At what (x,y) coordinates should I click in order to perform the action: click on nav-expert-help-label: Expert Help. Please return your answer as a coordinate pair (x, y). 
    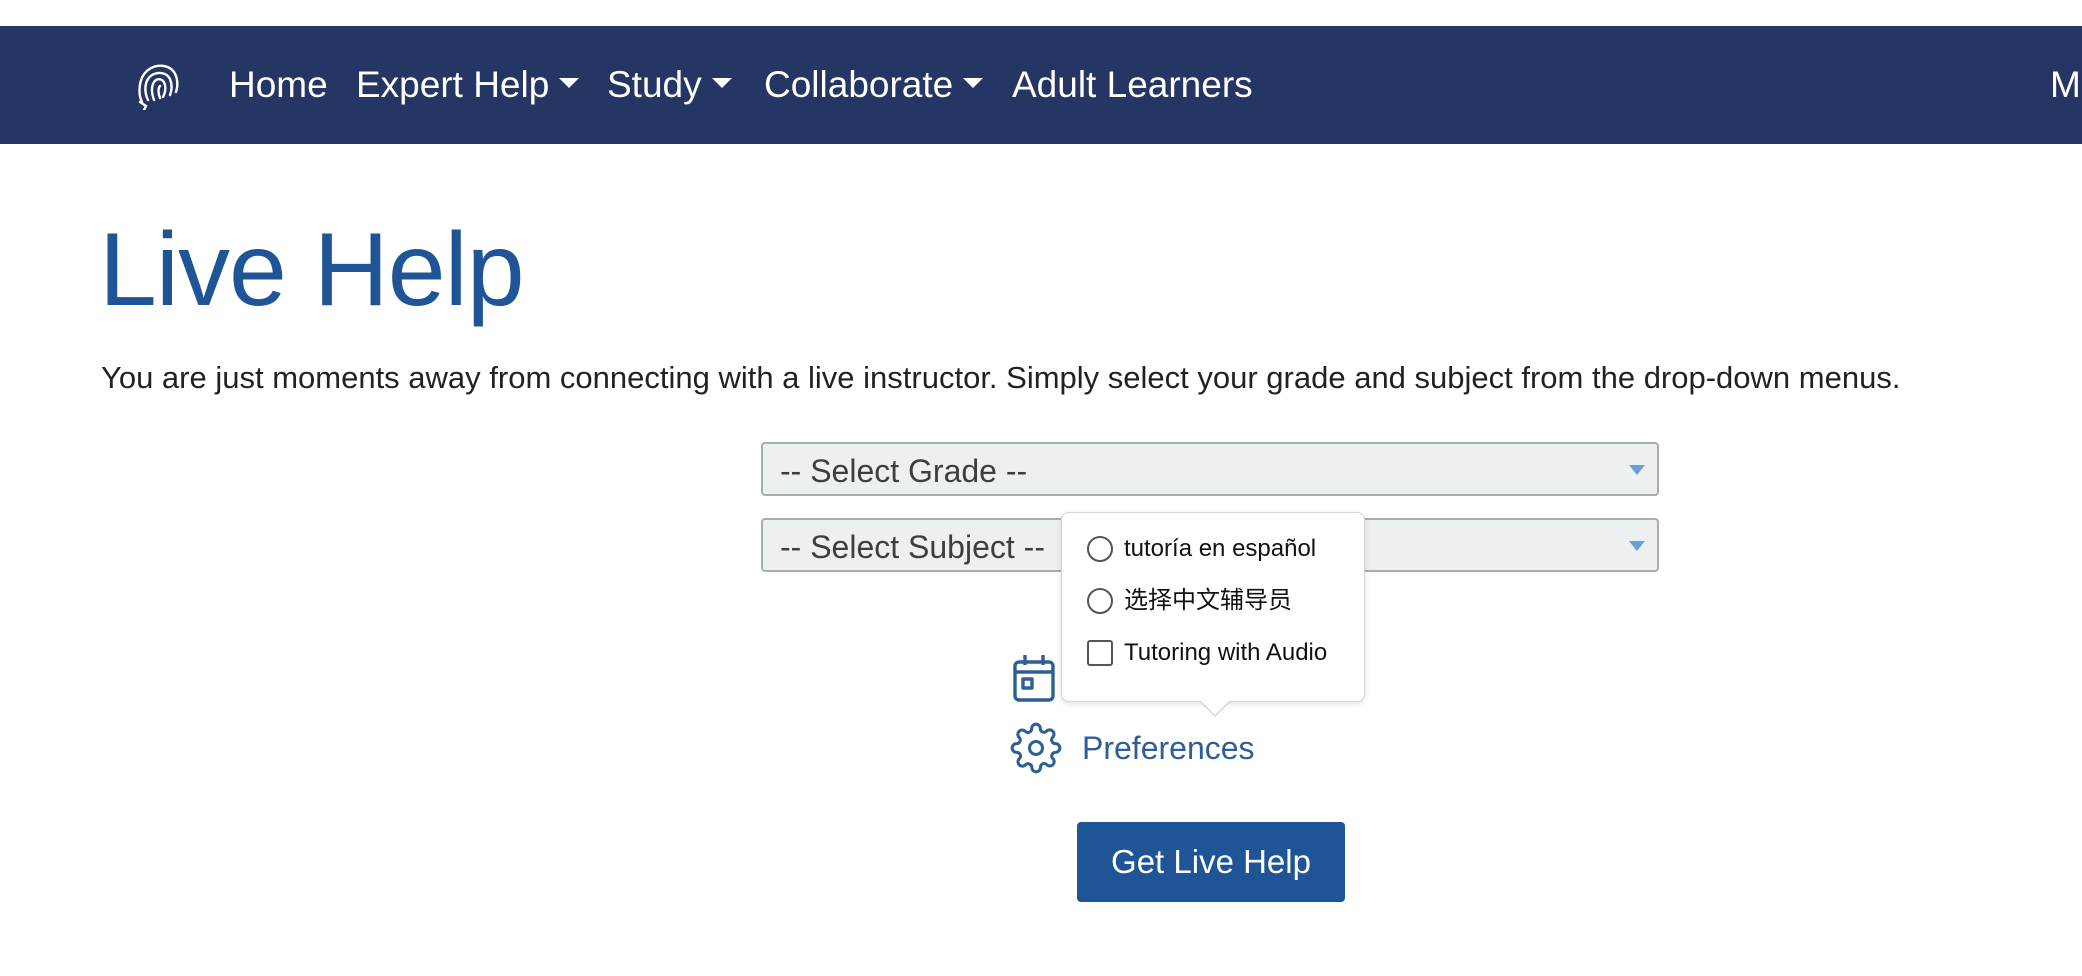
    Looking at the image, I should click on (453, 84).